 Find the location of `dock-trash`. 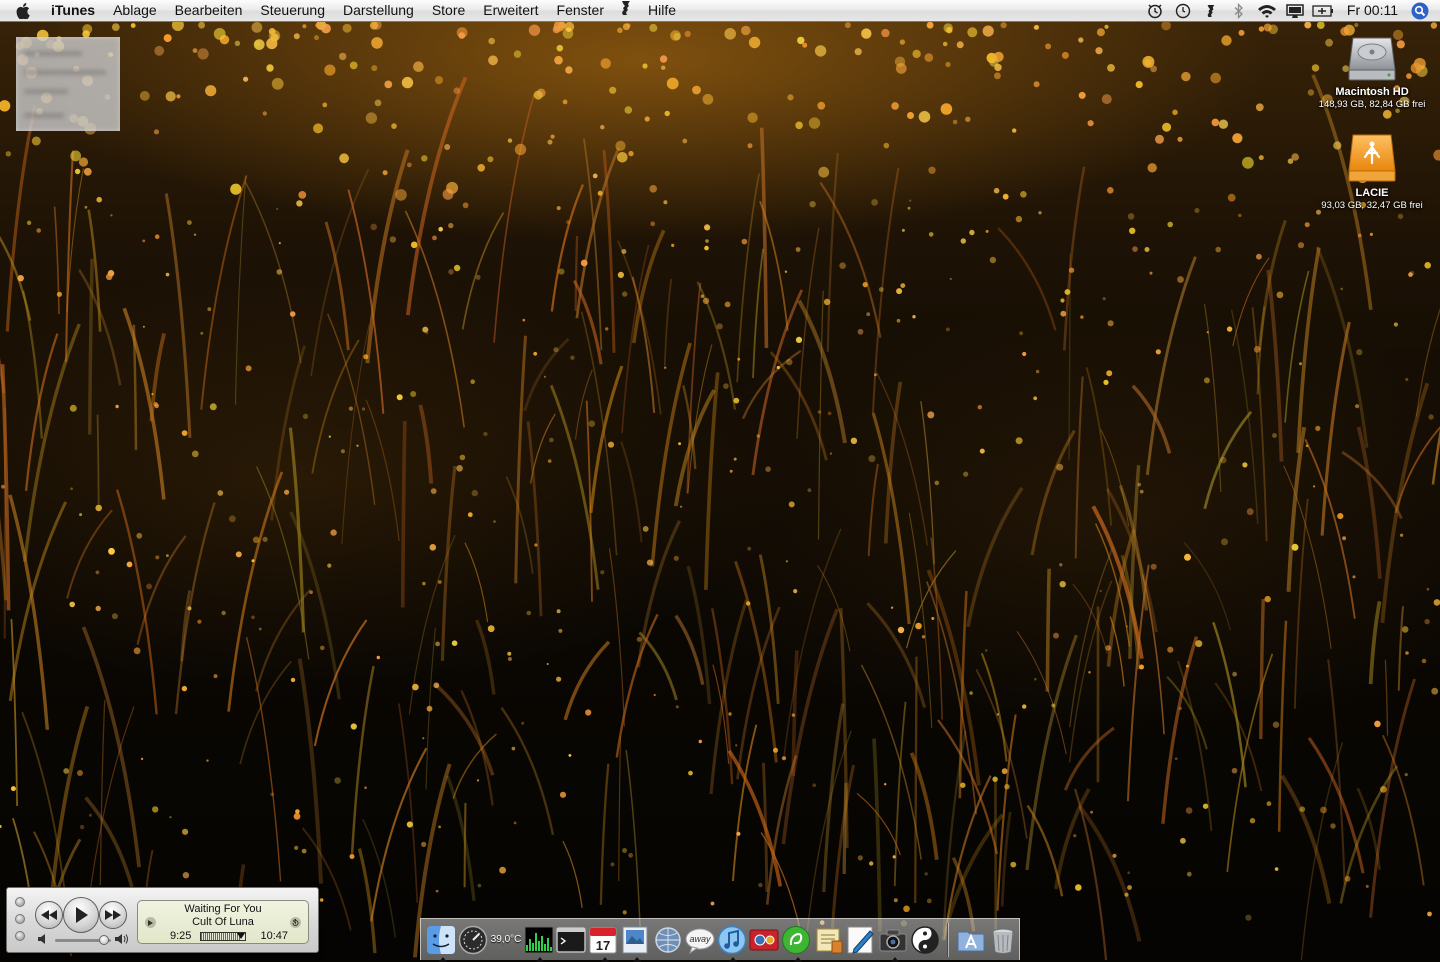

dock-trash is located at coordinates (1002, 940).